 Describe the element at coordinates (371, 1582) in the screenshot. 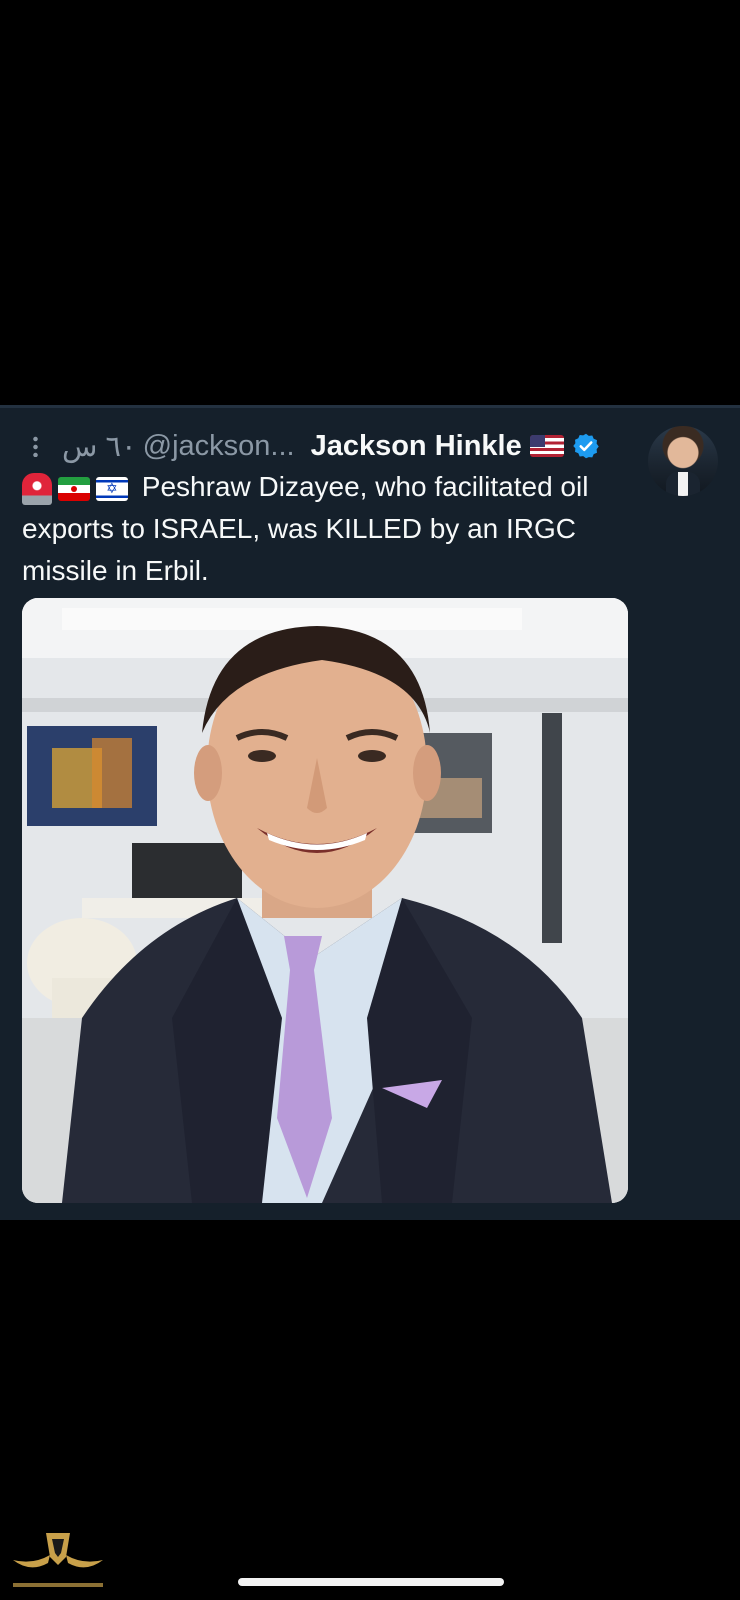

I see `home-indicator` at that location.